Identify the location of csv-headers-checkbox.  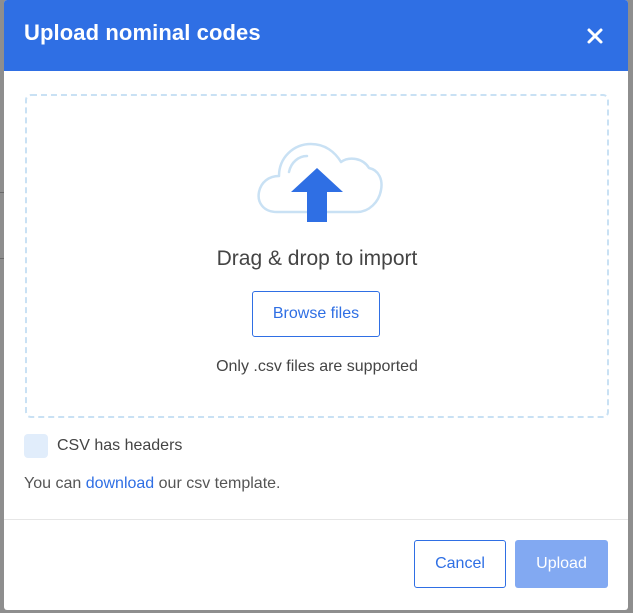
(36, 446).